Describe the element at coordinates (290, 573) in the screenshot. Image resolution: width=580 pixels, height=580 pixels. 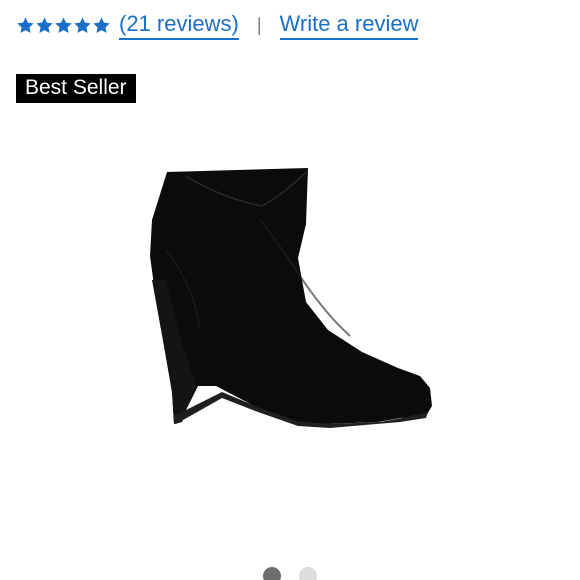
I see `carousel-indicators` at that location.